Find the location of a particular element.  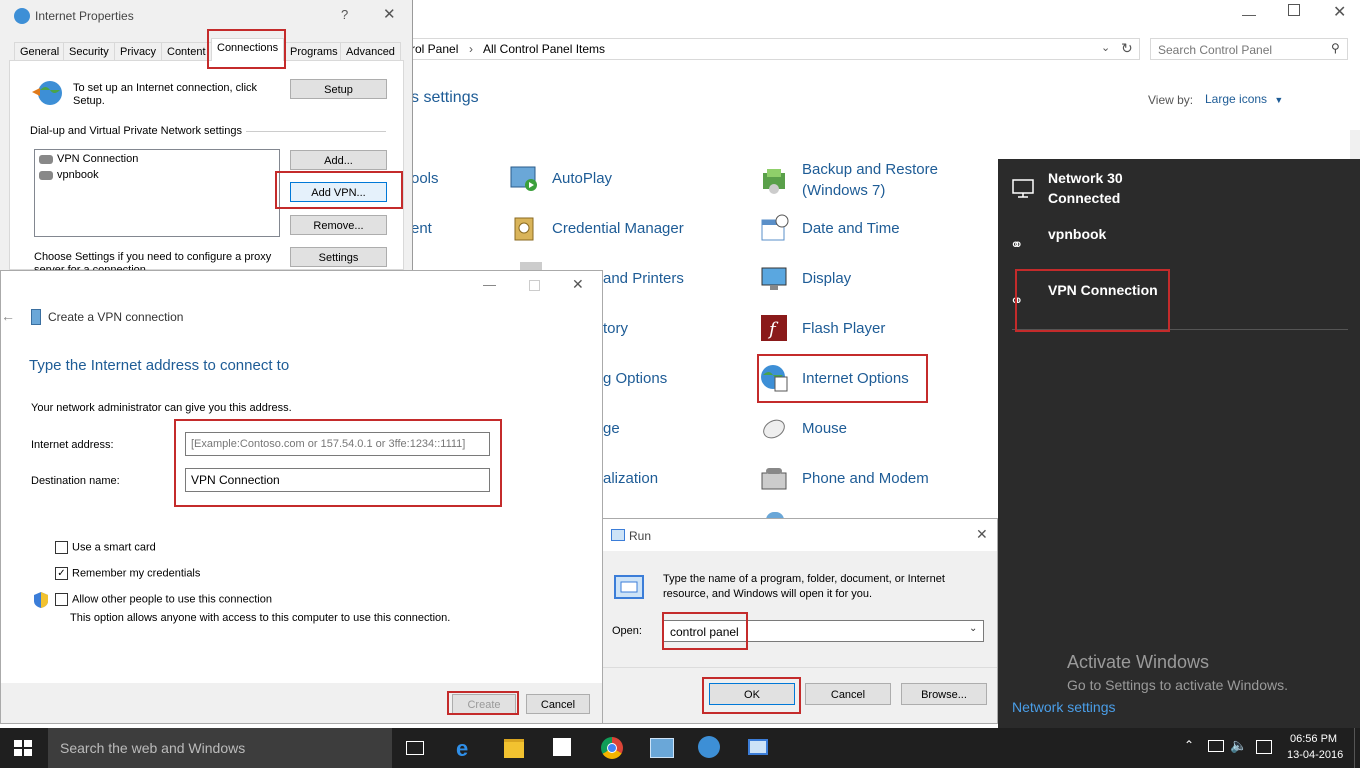

tab-privacy: Privacy is located at coordinates (138, 51).